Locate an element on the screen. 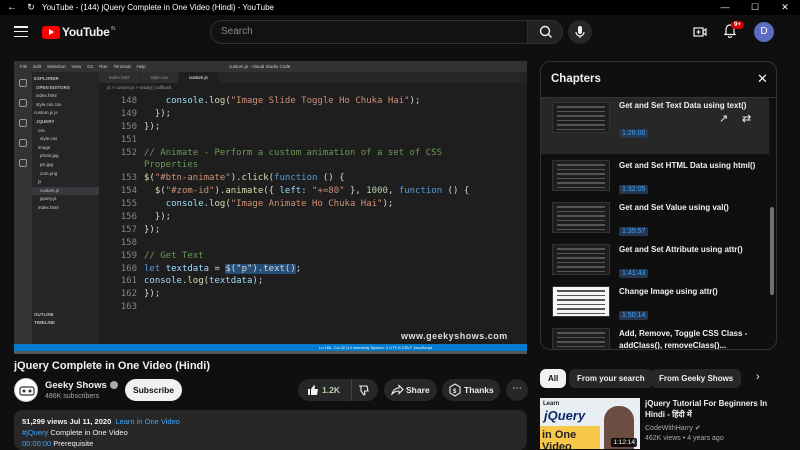 Image resolution: width=800 pixels, height=450 pixels. code-token: textdata is located at coordinates (231, 281).